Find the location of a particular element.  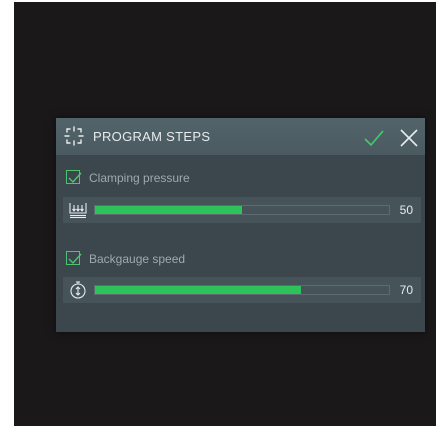

backgauge-speed-checkbox is located at coordinates (74, 258).